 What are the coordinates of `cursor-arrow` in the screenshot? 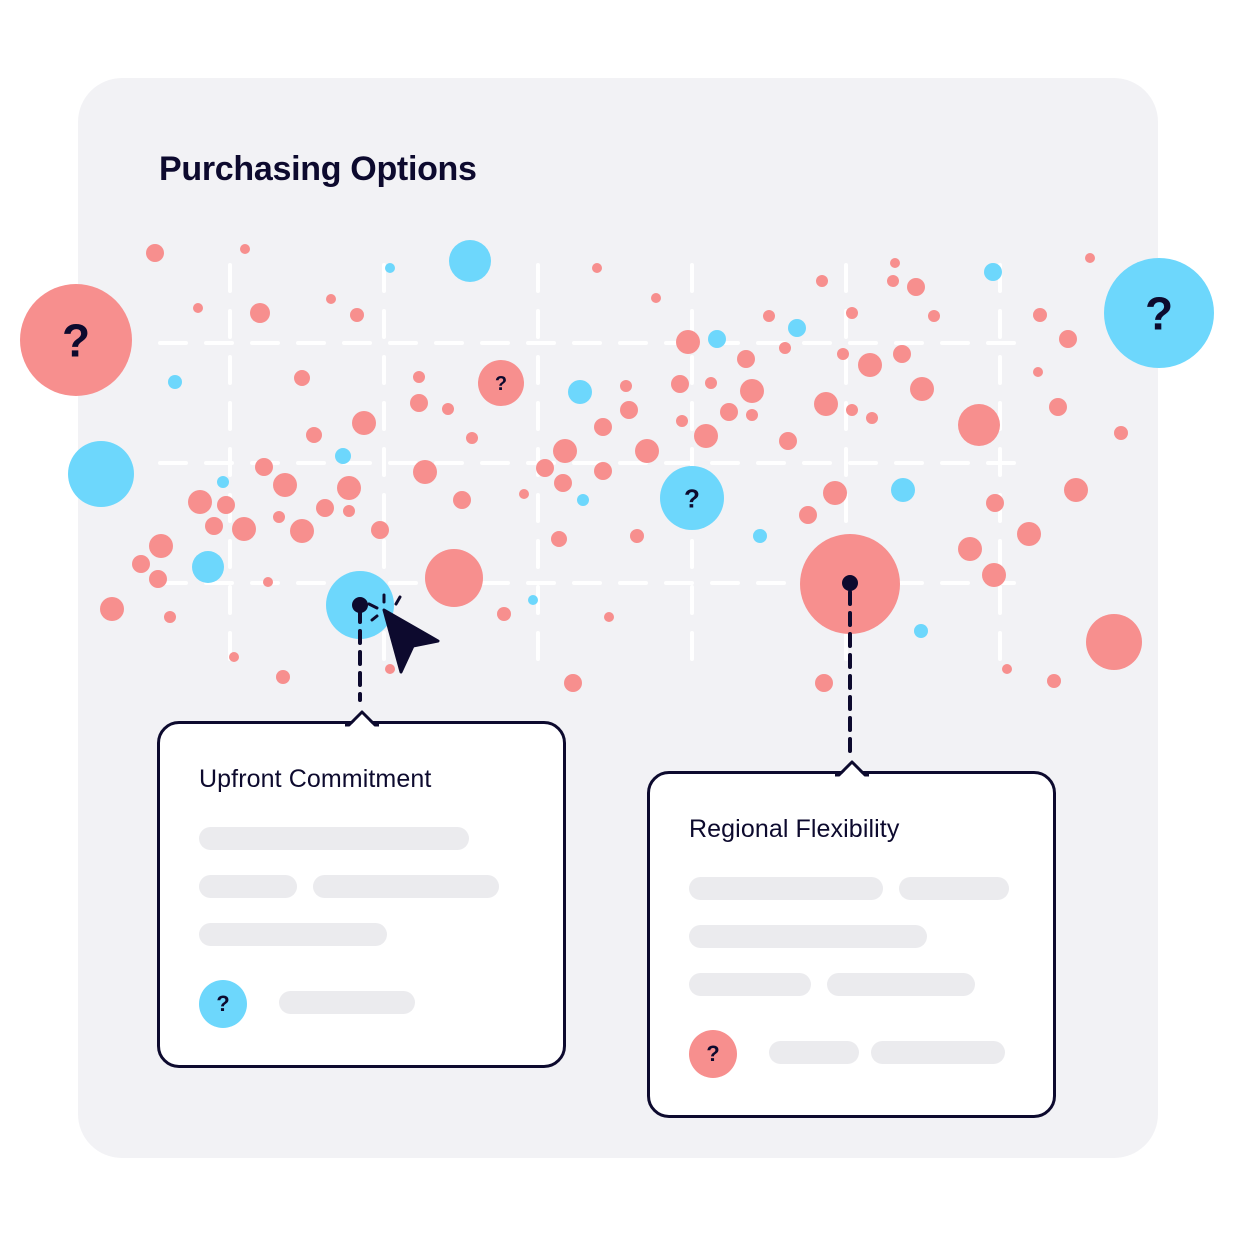 It's located at (411, 641).